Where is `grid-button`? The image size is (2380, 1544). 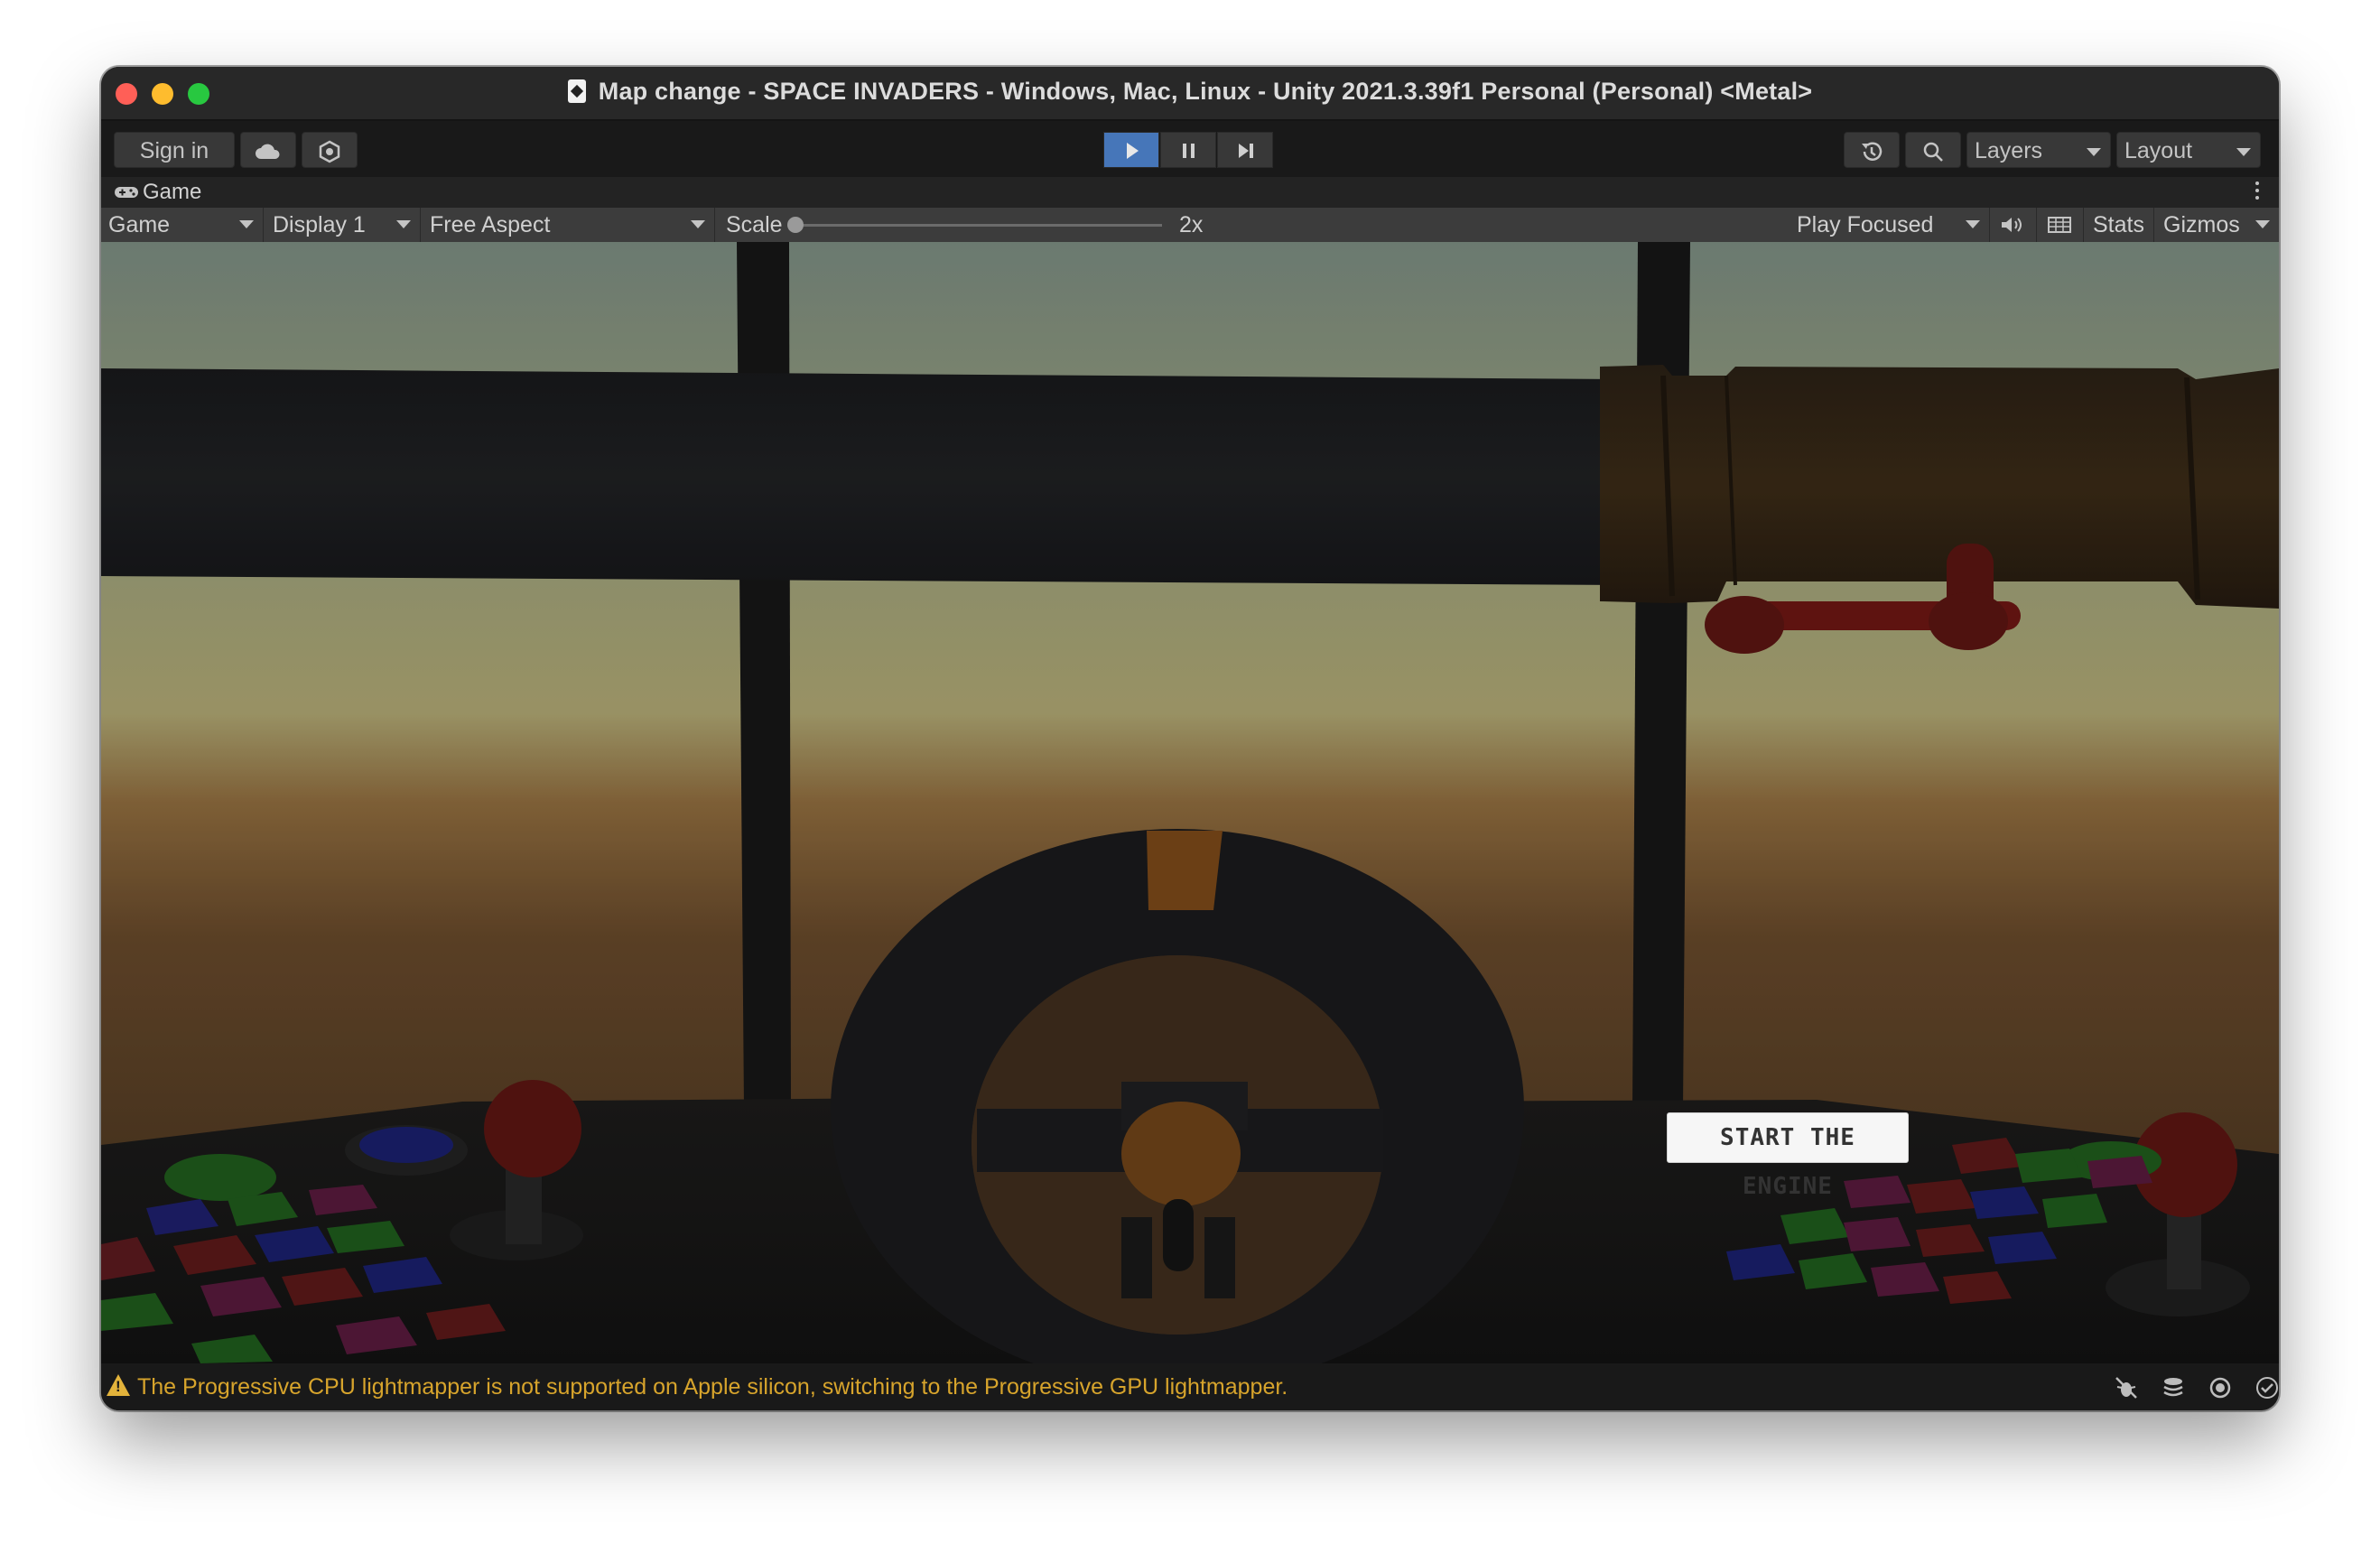
grid-button is located at coordinates (2061, 225).